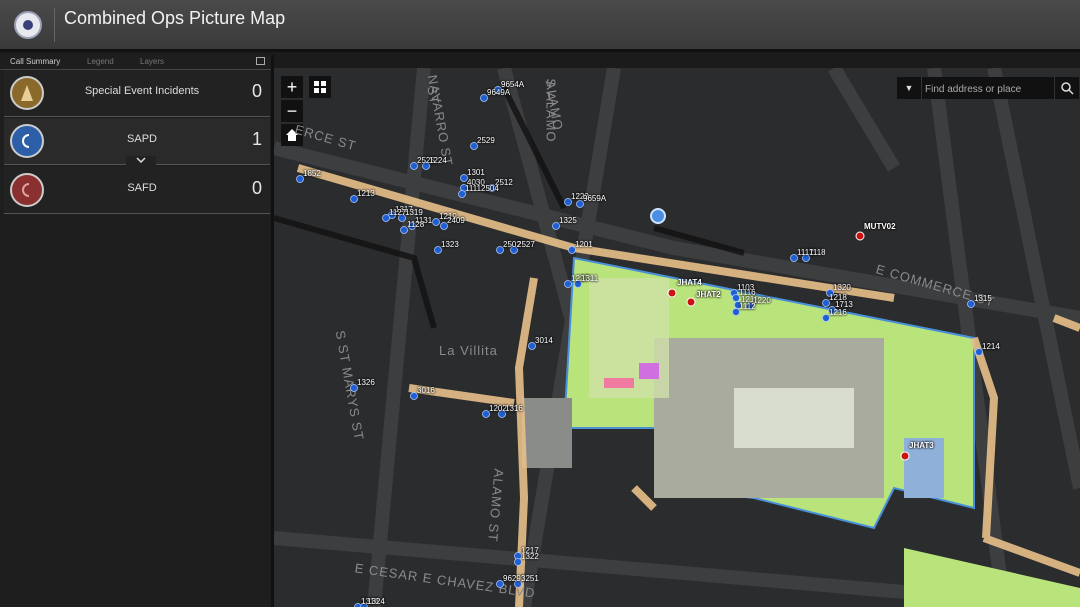  What do you see at coordinates (142, 91) in the screenshot?
I see `row-label: Special Event Incidents` at bounding box center [142, 91].